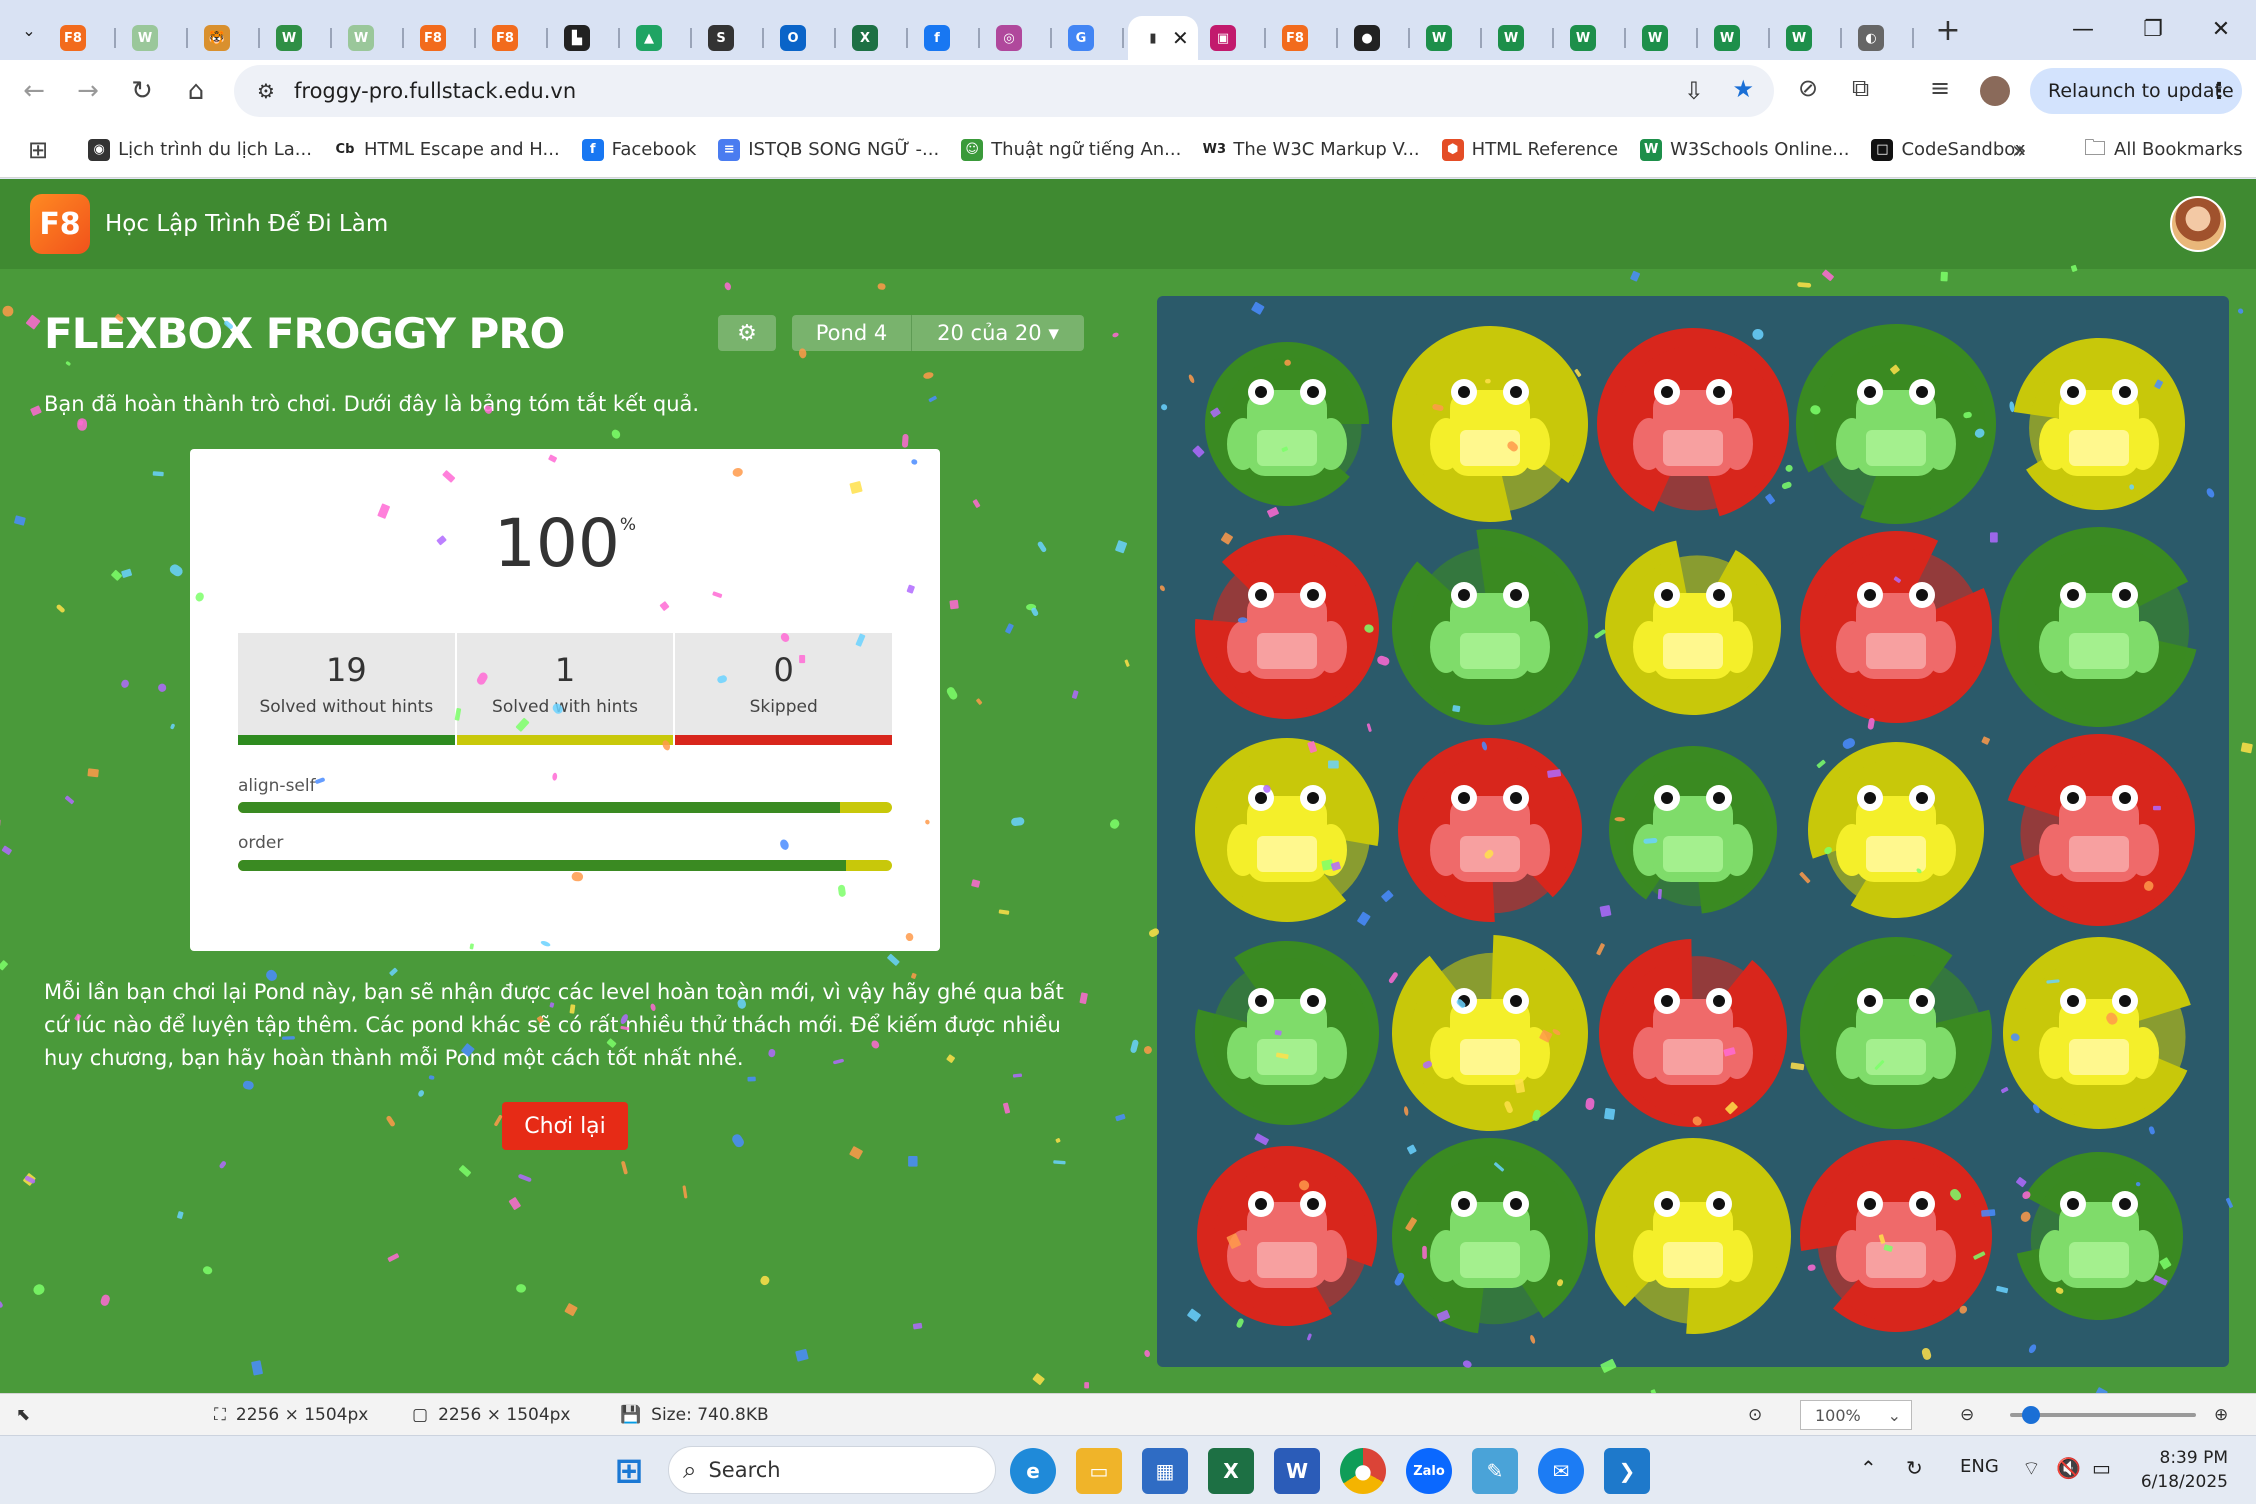 This screenshot has width=2256, height=1504. I want to click on relaunch-button: Relaunch to update ⋮, so click(2136, 91).